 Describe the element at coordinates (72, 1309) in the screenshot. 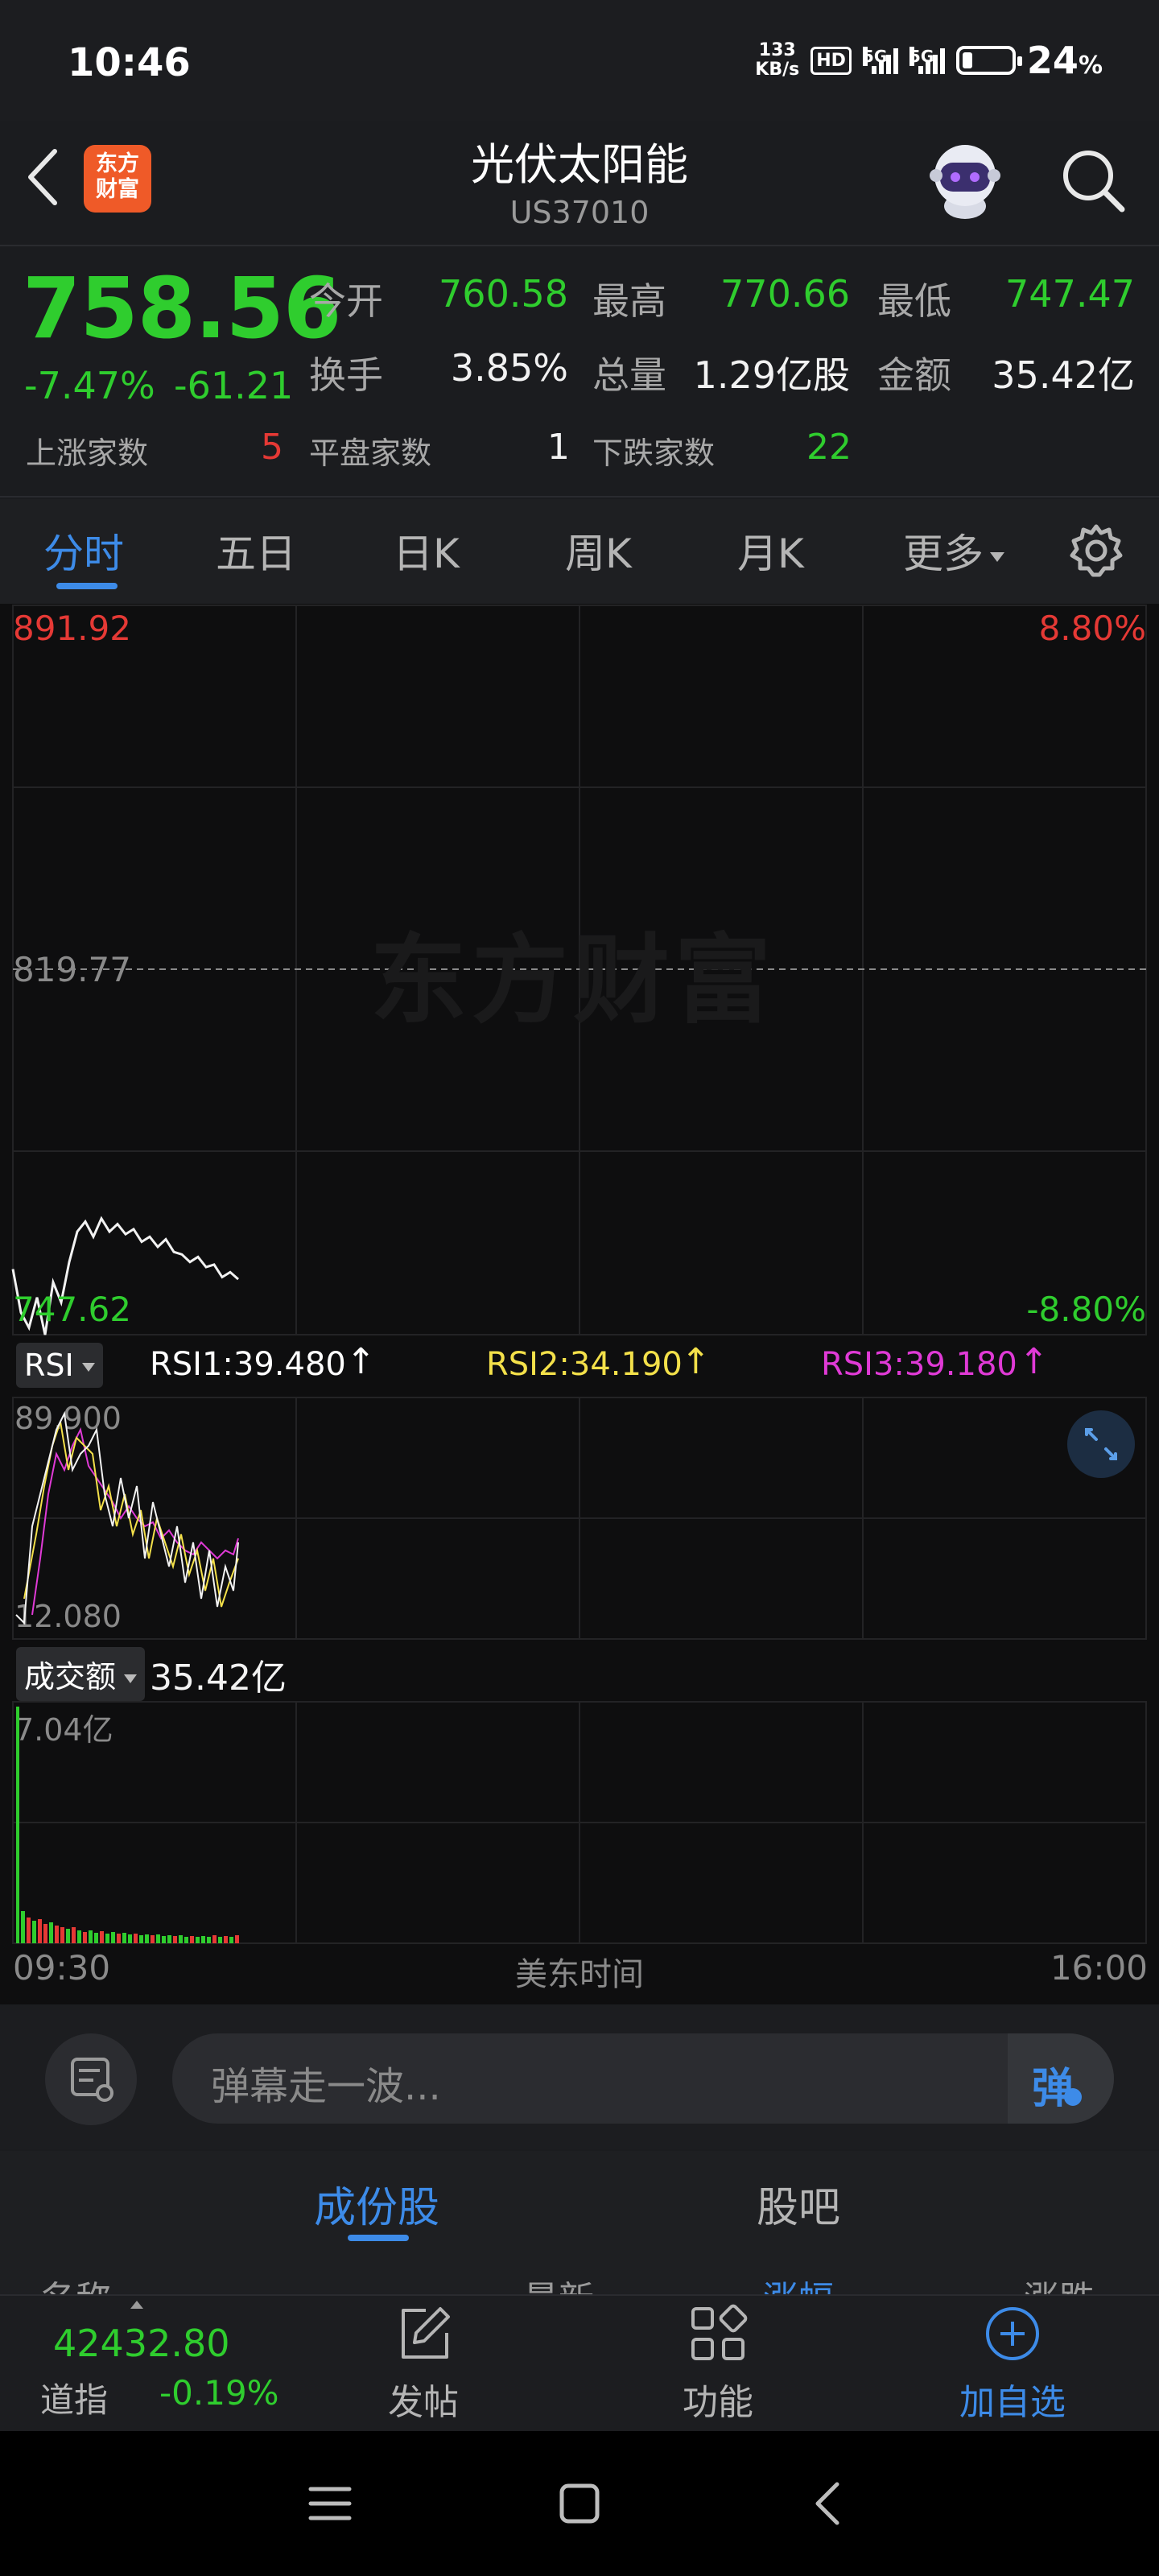

I see `price-min-label: 747.62` at that location.